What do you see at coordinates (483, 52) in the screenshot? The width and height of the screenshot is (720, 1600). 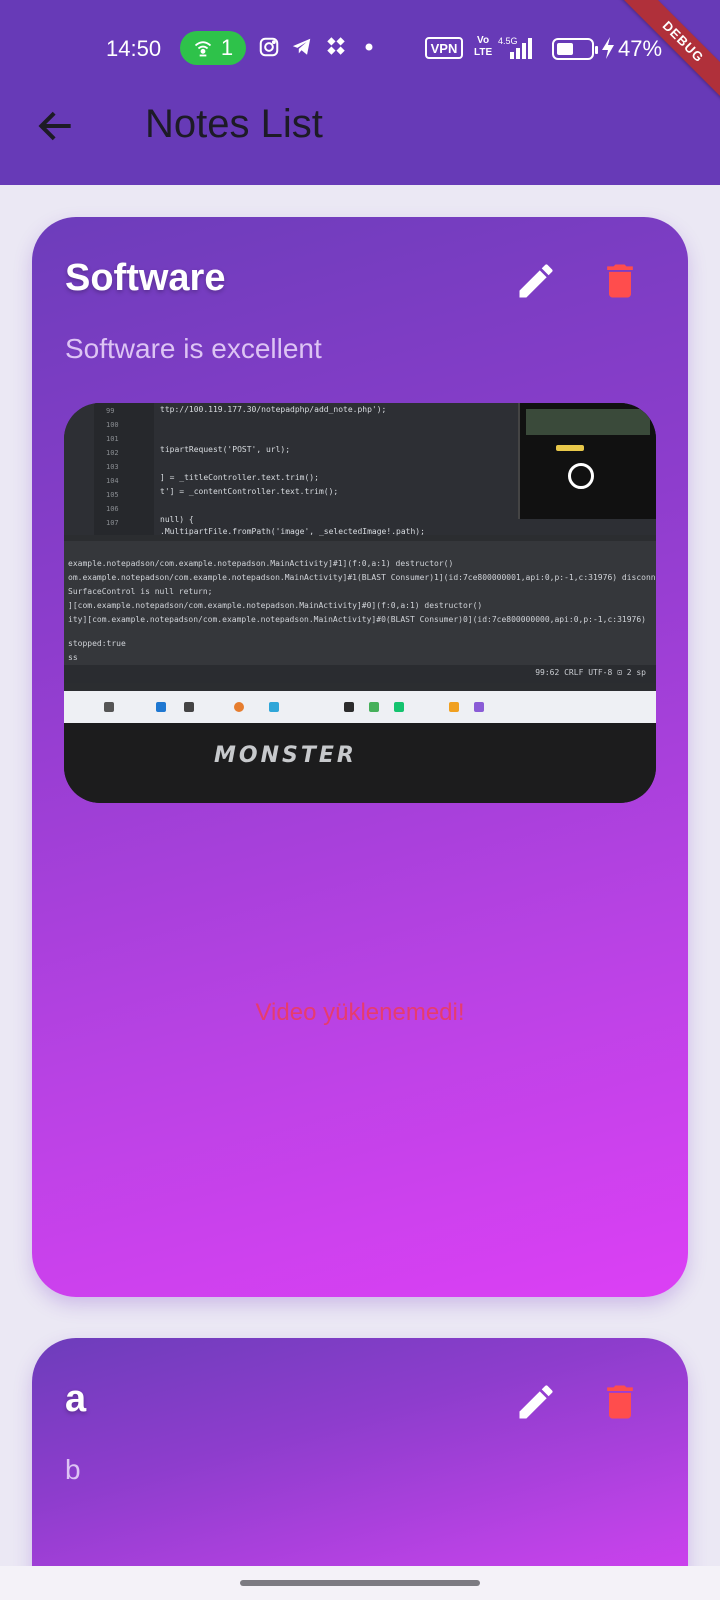 I see `volte-bottom: LTE` at bounding box center [483, 52].